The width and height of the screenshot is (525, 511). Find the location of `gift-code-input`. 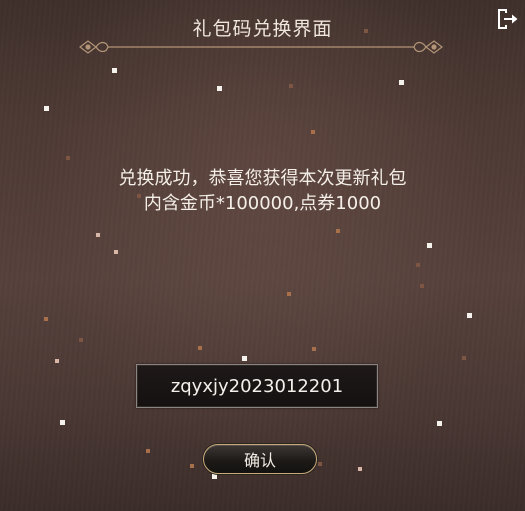

gift-code-input is located at coordinates (257, 386).